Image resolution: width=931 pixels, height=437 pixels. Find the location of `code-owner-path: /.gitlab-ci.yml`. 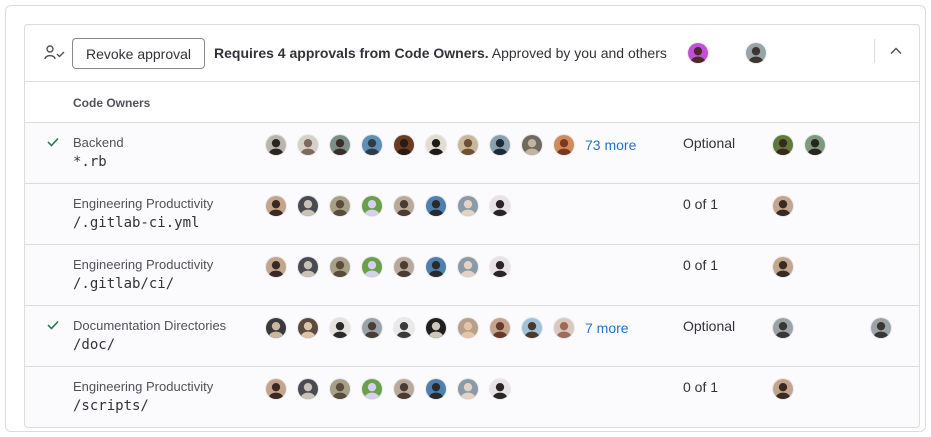

code-owner-path: /.gitlab-ci.yml is located at coordinates (136, 223).